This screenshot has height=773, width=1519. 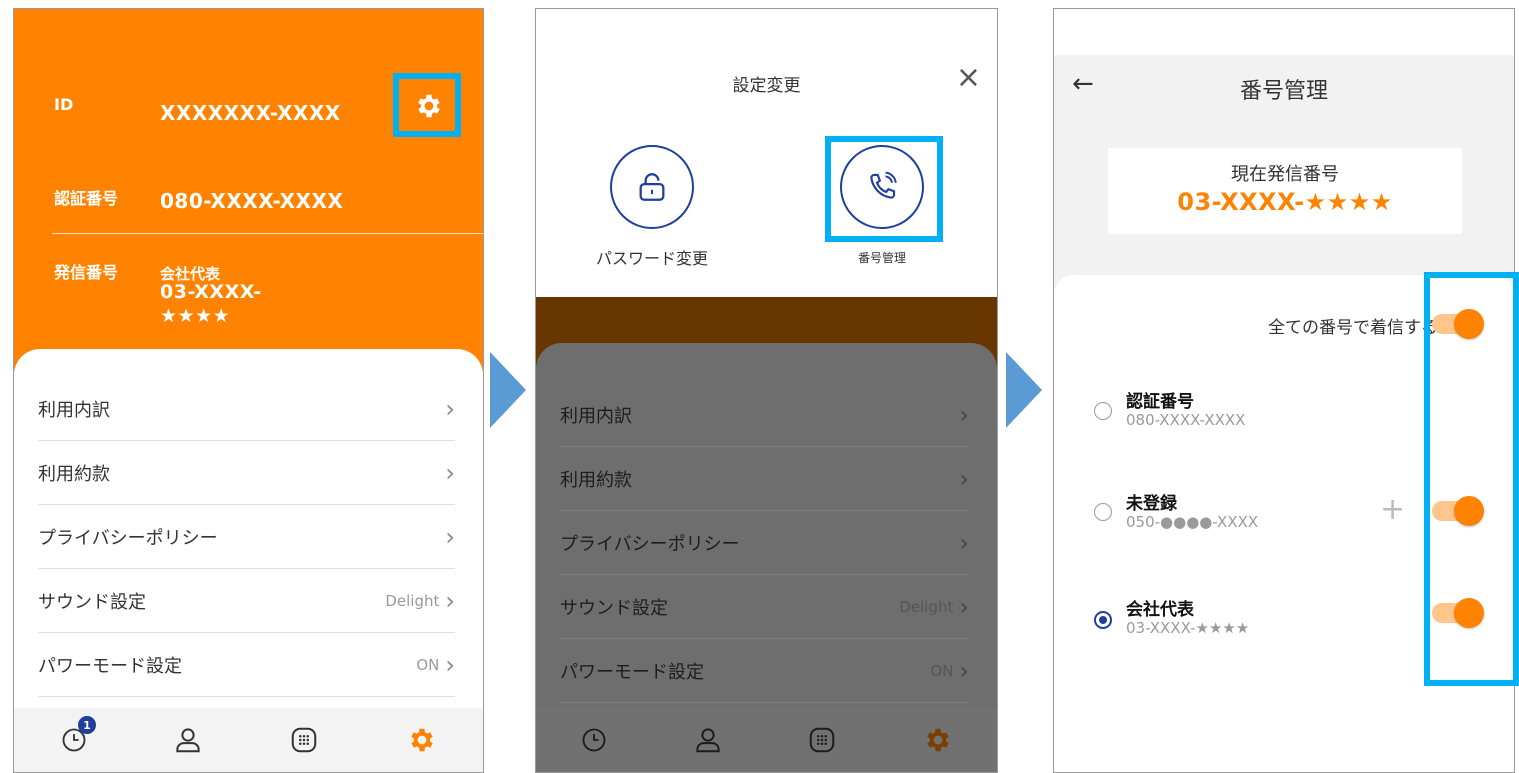 I want to click on radio-unregistered, so click(x=1103, y=512).